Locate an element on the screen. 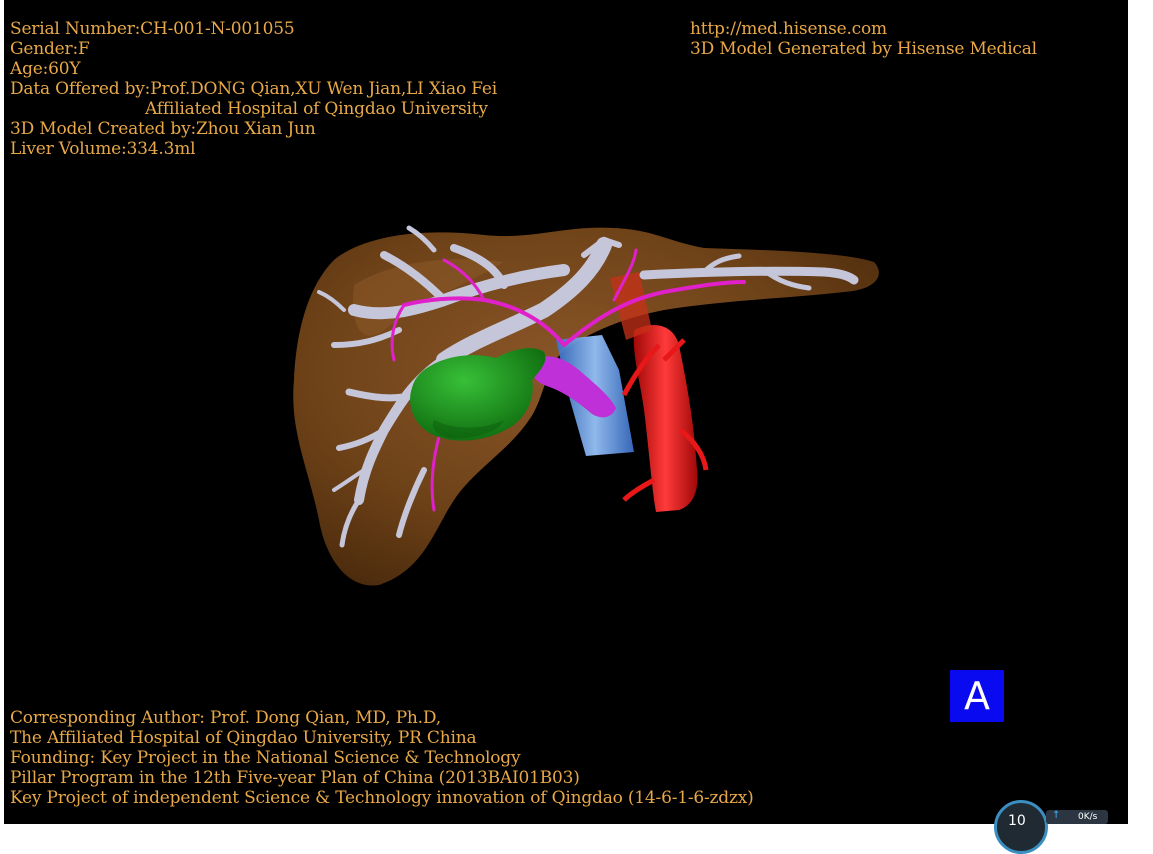 This screenshot has width=1153, height=854. upload-arrow-icon: ↑ is located at coordinates (1056, 815).